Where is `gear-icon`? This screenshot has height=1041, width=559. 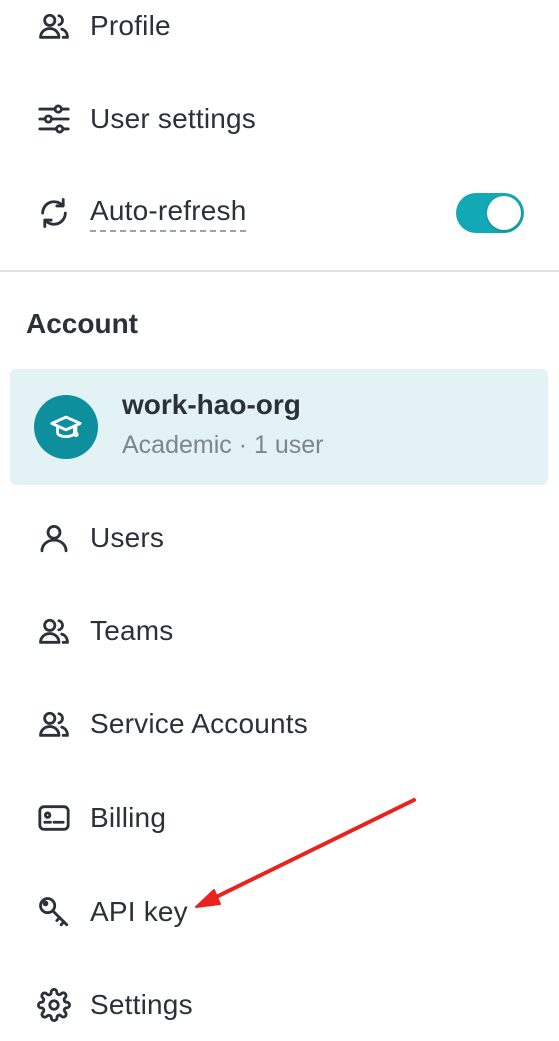
gear-icon is located at coordinates (54, 1005).